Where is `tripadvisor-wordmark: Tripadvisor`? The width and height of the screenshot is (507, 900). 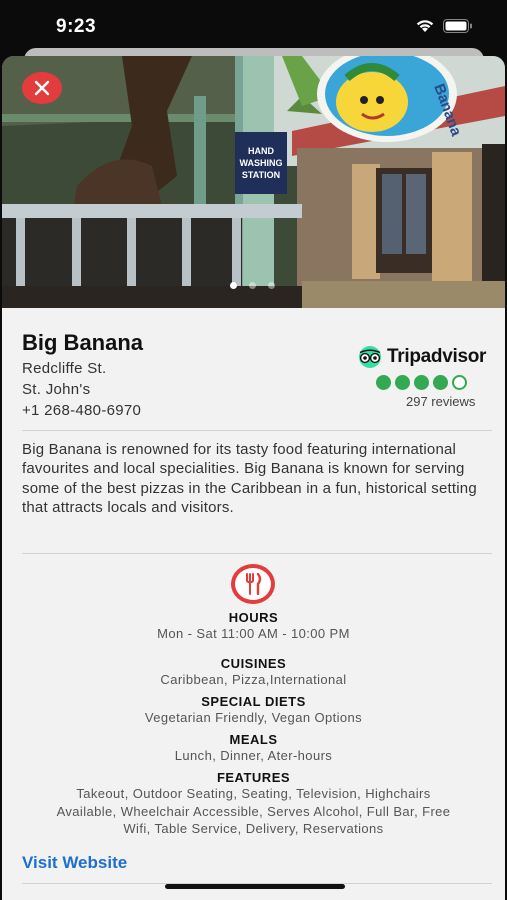 tripadvisor-wordmark: Tripadvisor is located at coordinates (437, 356).